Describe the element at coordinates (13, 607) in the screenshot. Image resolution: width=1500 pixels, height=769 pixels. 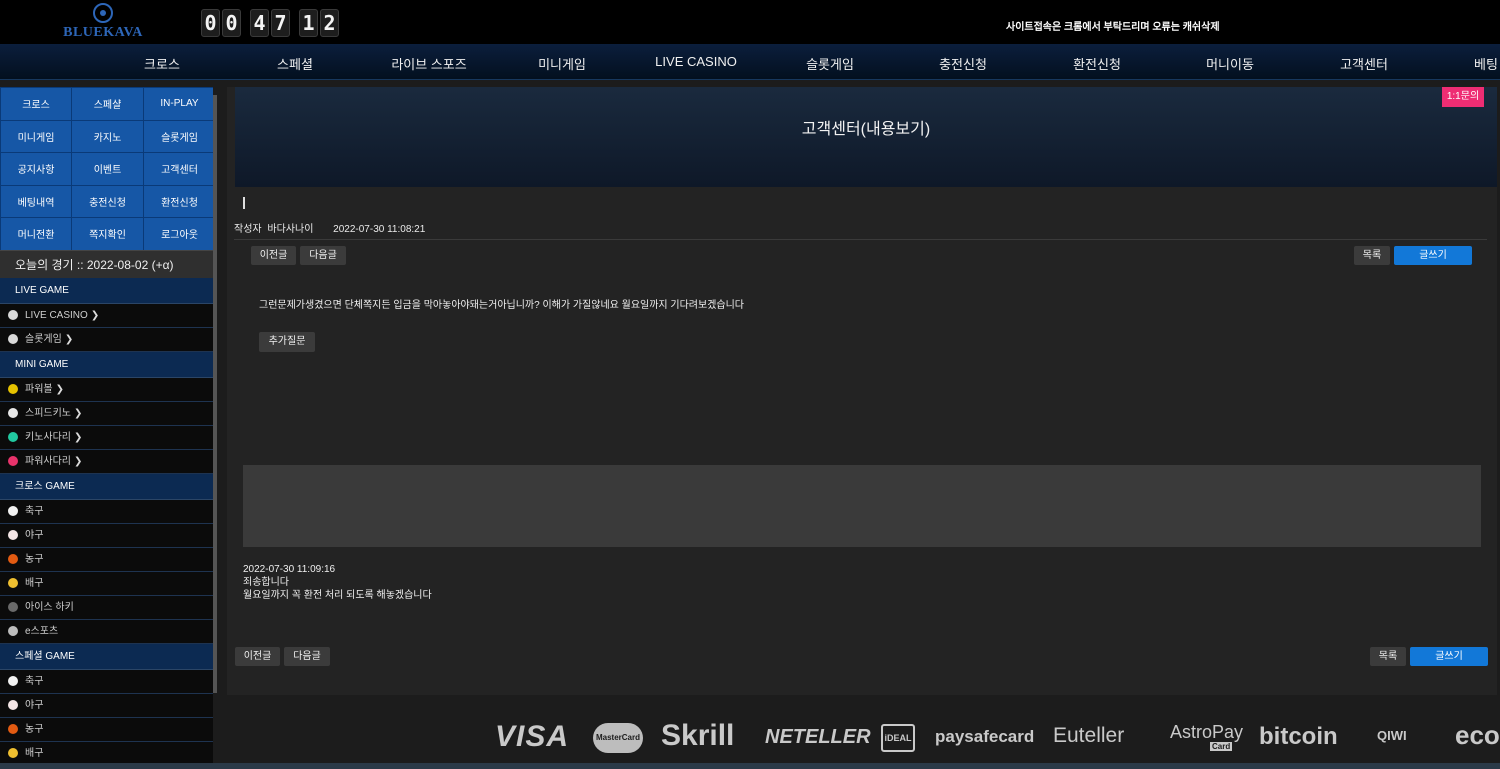
I see `hockey-icon` at that location.